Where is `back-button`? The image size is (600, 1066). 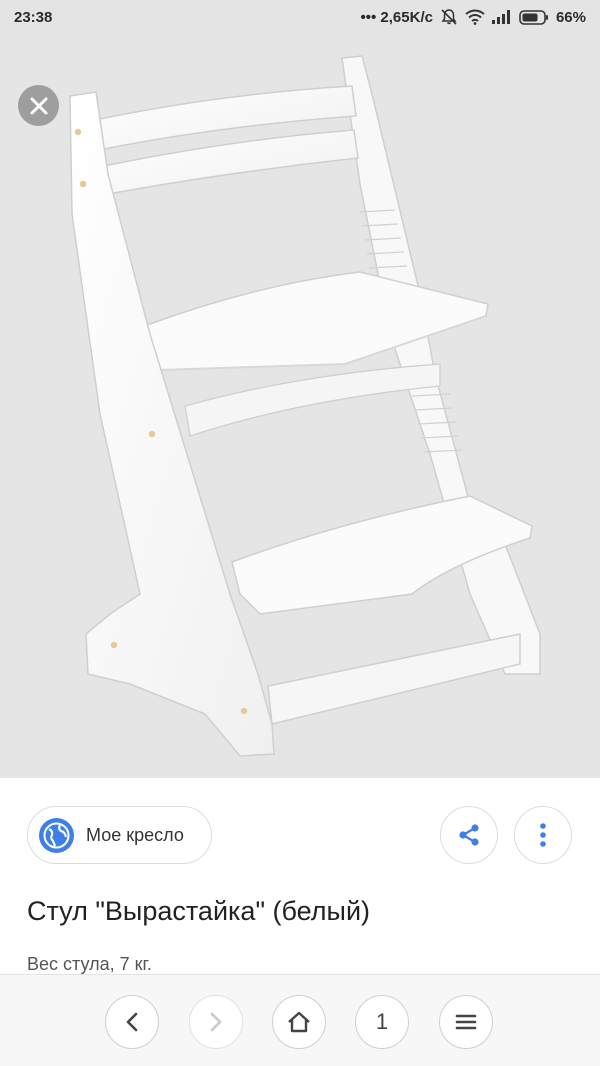
back-button is located at coordinates (132, 1022).